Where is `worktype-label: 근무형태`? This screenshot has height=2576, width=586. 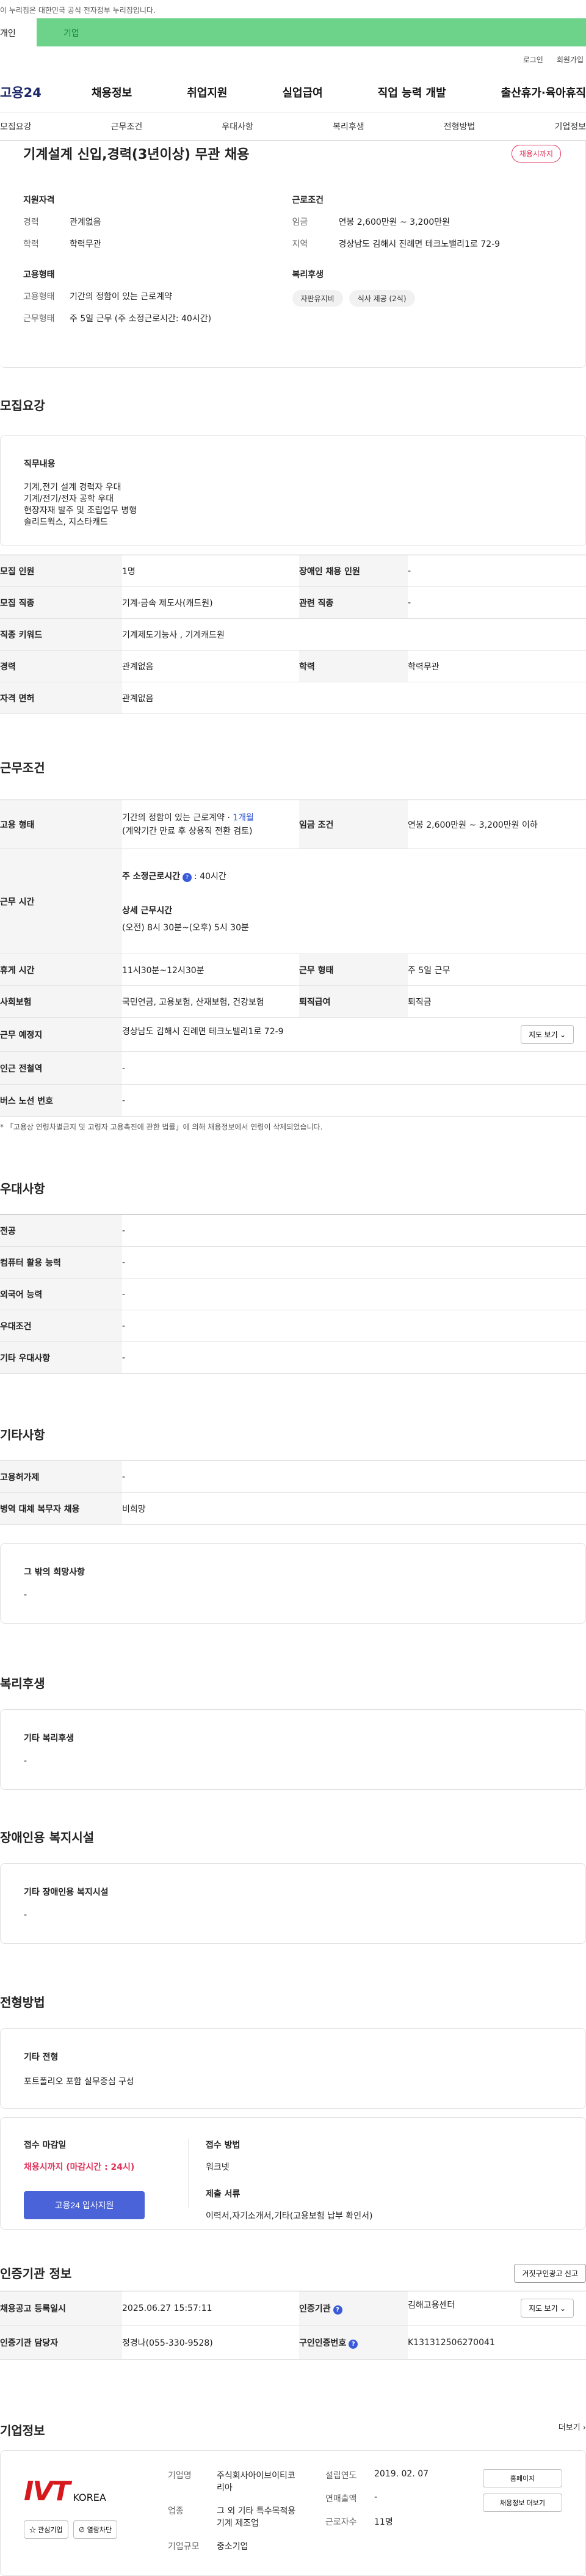 worktype-label: 근무형태 is located at coordinates (39, 319).